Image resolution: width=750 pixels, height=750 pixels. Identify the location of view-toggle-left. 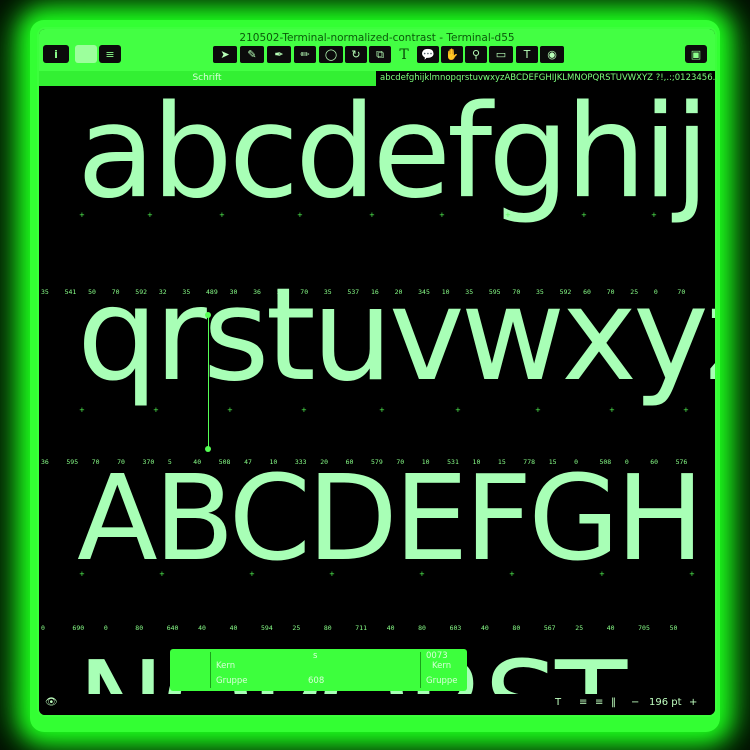
(86, 54).